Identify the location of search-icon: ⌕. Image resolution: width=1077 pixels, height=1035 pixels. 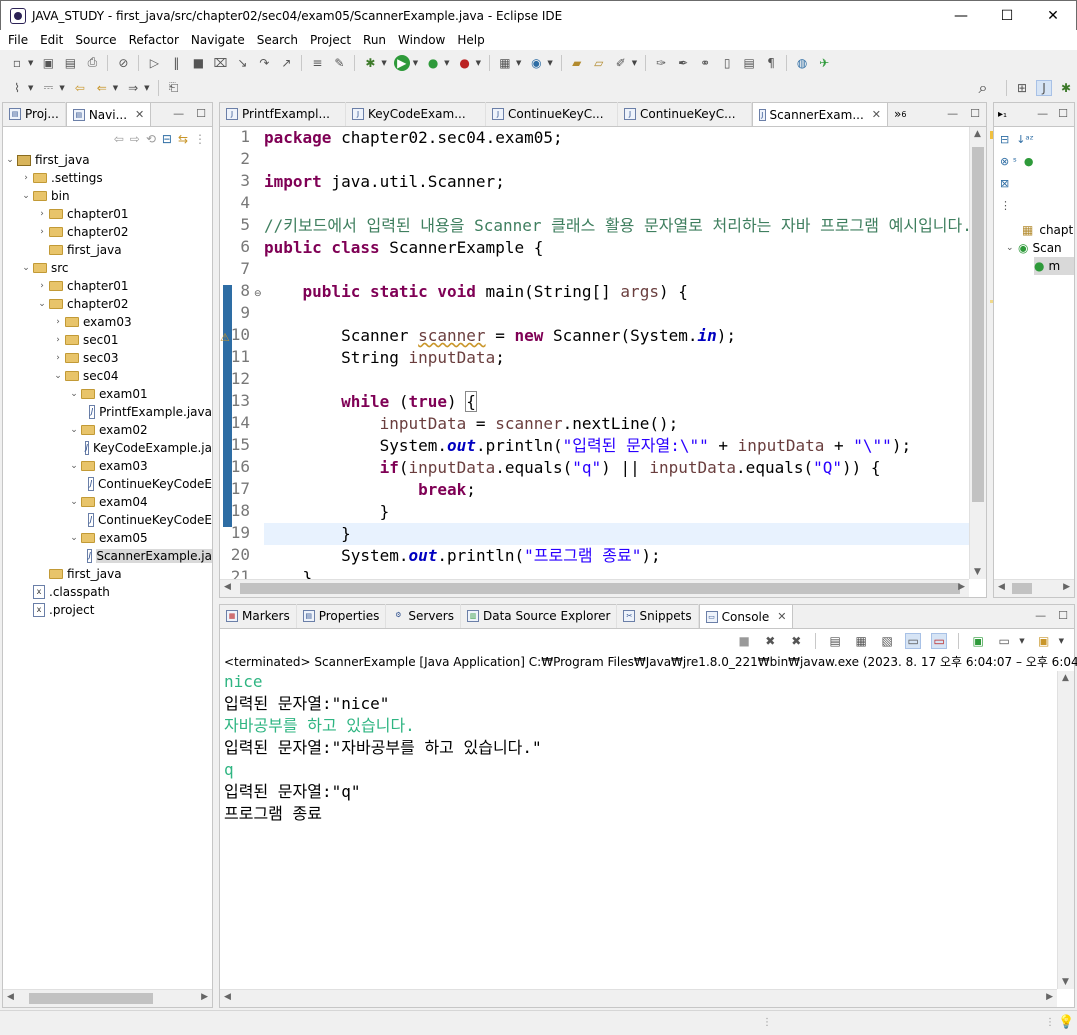
(983, 87).